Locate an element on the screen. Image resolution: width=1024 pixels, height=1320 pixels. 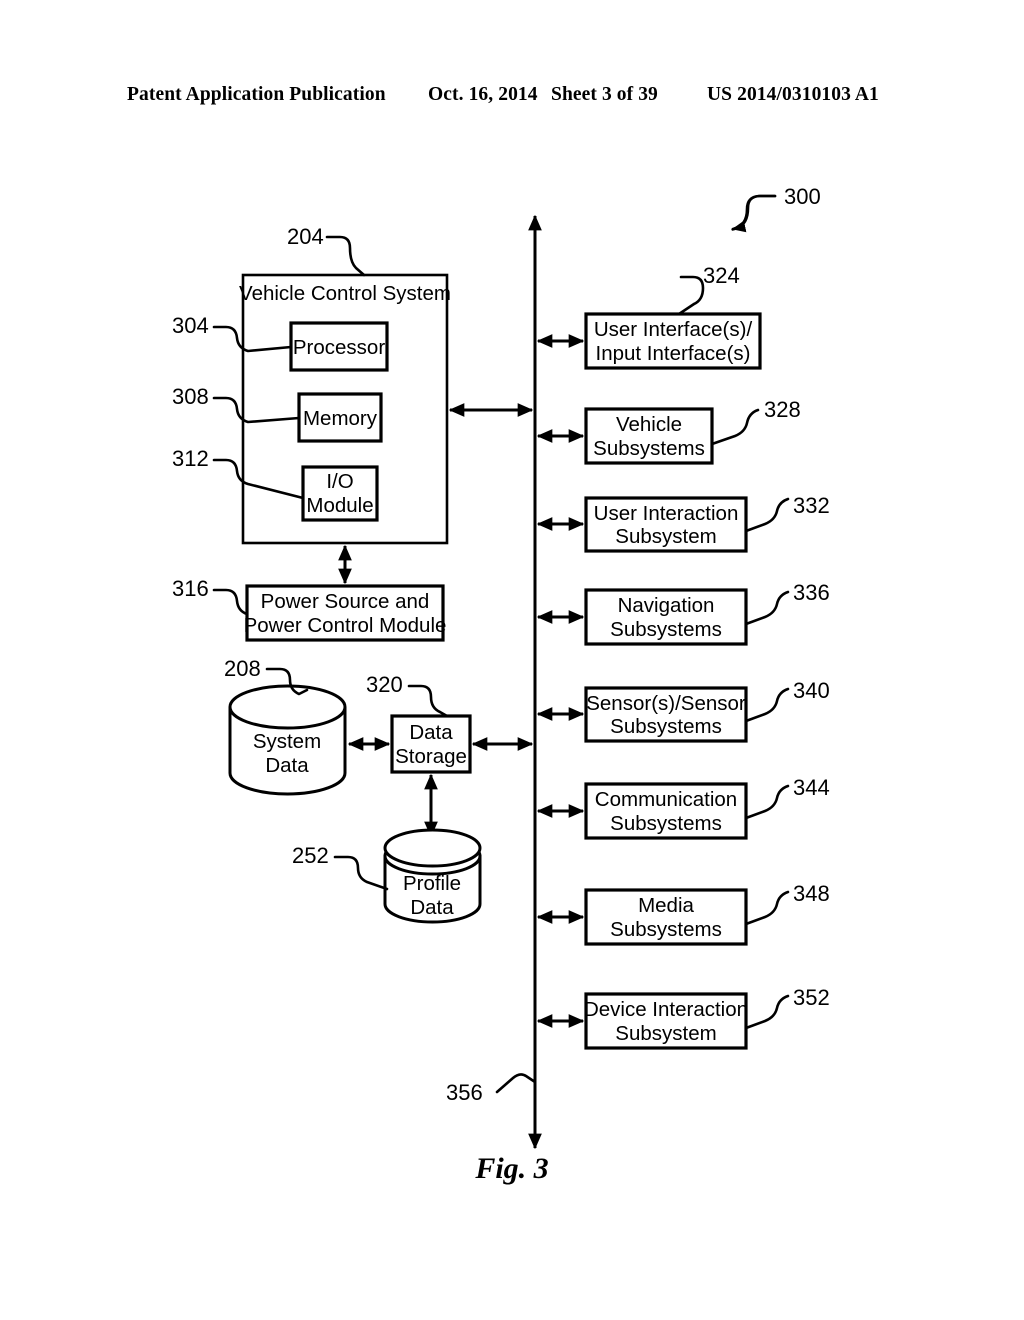
subsystem-navigation-line1: Navigation is located at coordinates (666, 605).